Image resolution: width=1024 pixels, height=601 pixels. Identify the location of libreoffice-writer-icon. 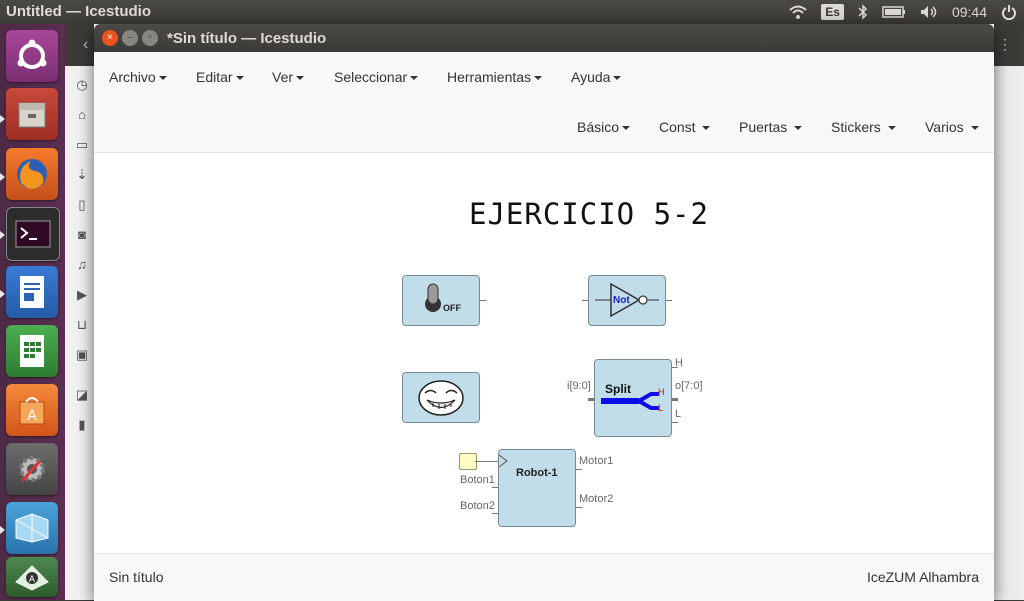
(32, 292).